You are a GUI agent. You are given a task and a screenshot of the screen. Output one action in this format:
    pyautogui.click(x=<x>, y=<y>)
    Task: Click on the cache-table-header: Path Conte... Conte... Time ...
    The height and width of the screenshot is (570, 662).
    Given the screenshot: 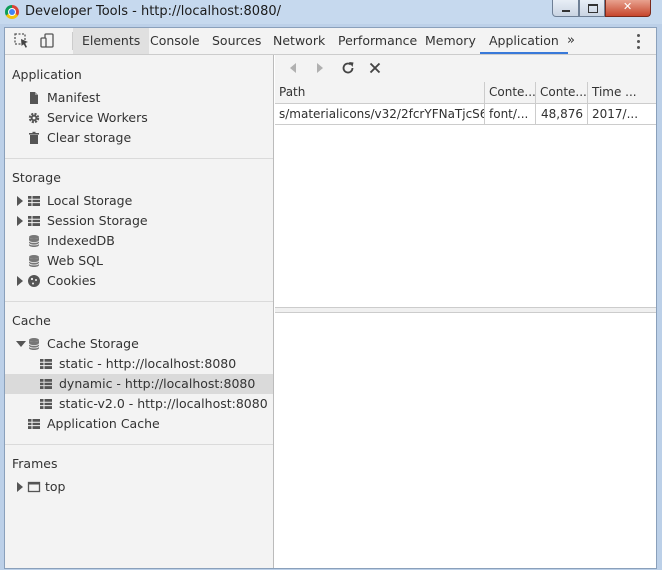 What is the action you would take?
    pyautogui.click(x=465, y=93)
    